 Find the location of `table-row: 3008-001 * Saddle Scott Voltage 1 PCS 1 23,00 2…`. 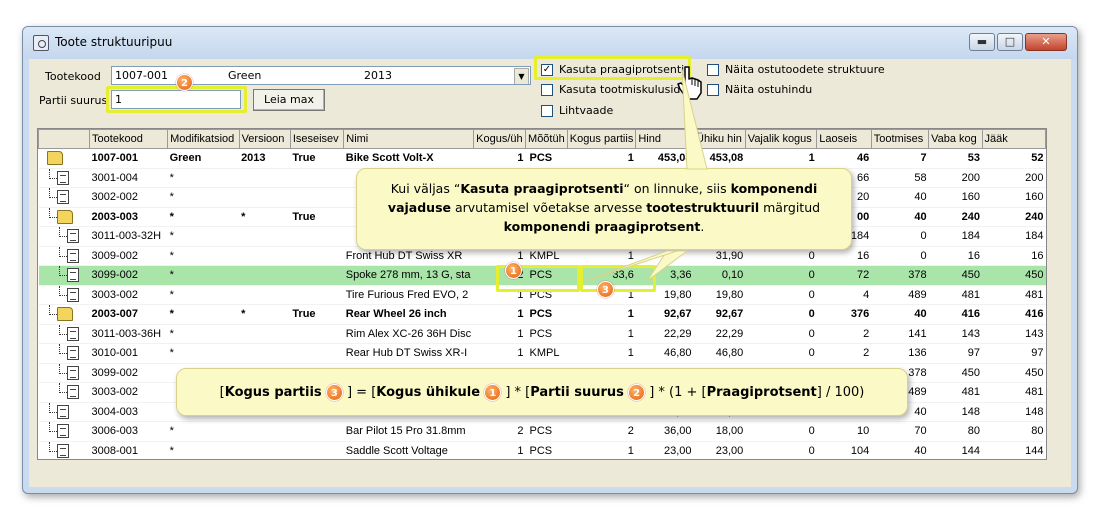

table-row: 3008-001 * Saddle Scott Voltage 1 PCS 1 23,00 2… is located at coordinates (542, 450).